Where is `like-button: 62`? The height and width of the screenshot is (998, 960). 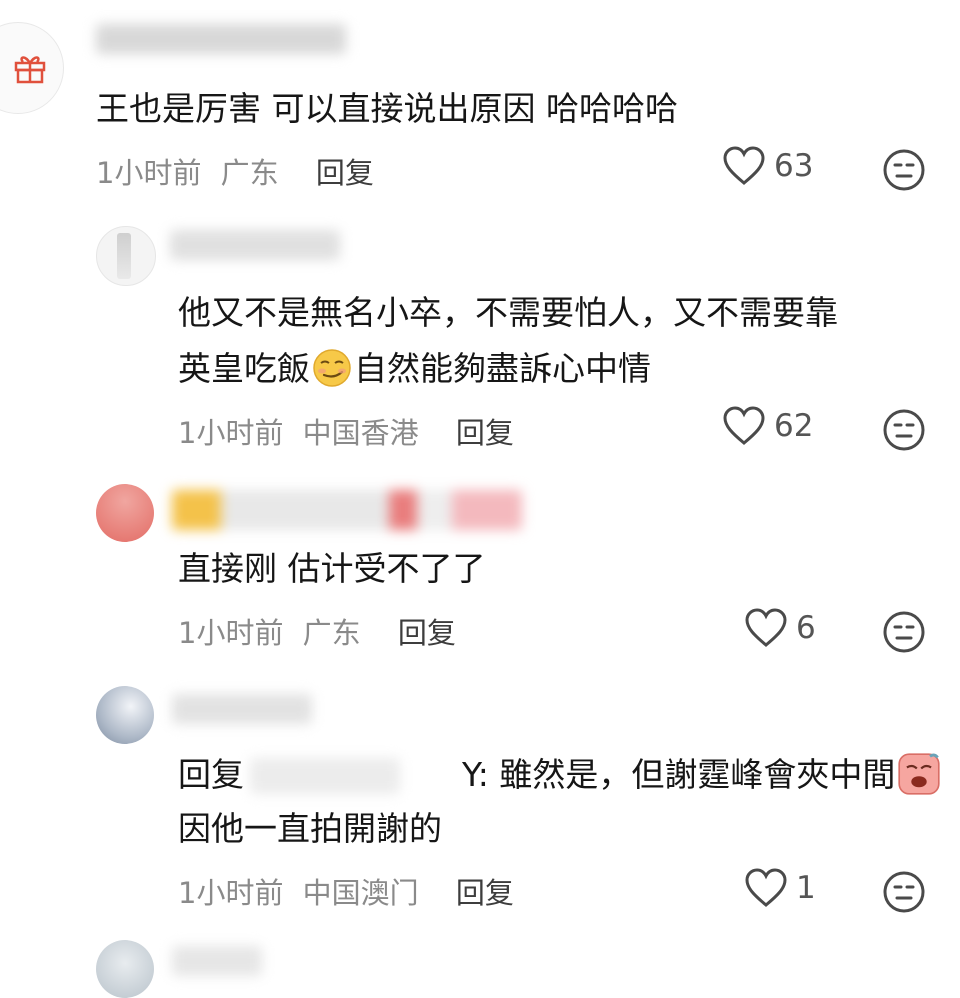
like-button: 62 is located at coordinates (767, 426).